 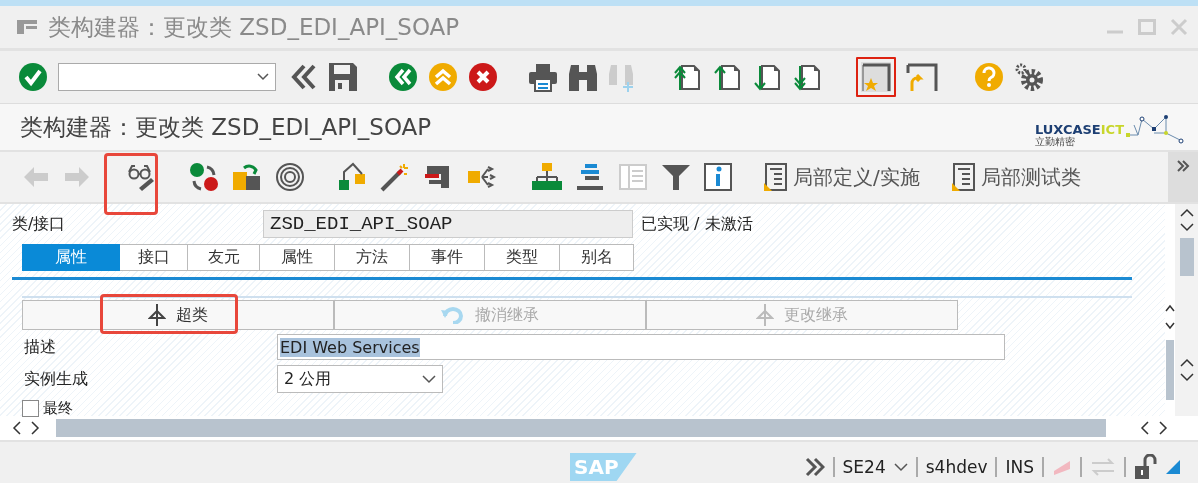 What do you see at coordinates (603, 467) in the screenshot?
I see `brand-logo: SAP` at bounding box center [603, 467].